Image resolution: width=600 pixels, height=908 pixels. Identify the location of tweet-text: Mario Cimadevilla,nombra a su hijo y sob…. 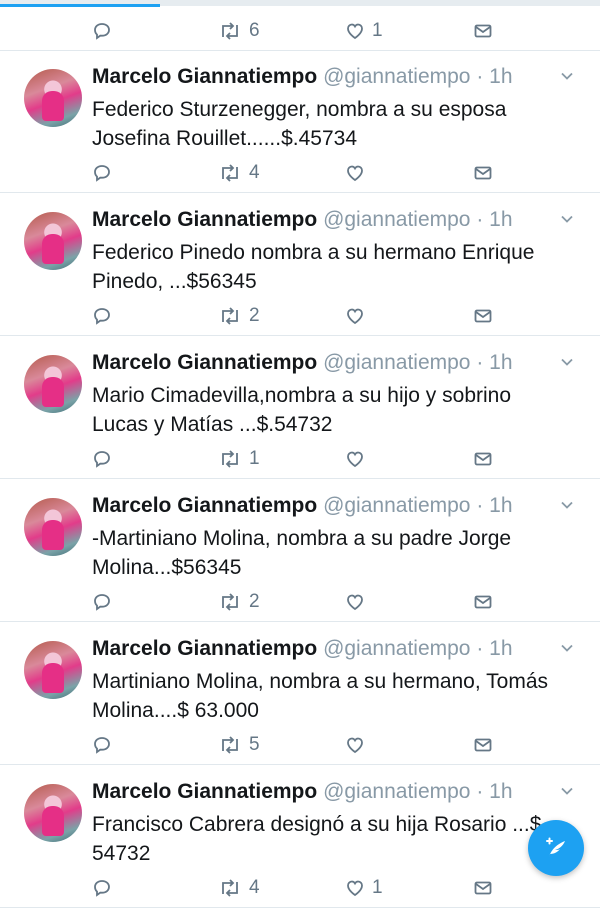
(302, 410).